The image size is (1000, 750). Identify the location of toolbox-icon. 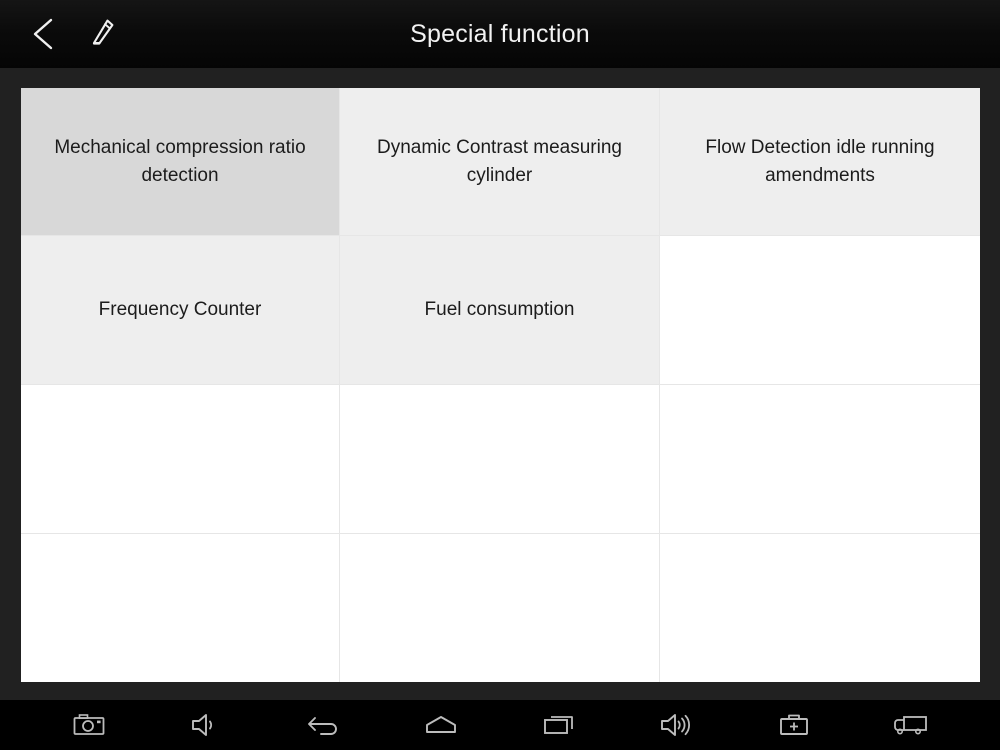
(794, 725).